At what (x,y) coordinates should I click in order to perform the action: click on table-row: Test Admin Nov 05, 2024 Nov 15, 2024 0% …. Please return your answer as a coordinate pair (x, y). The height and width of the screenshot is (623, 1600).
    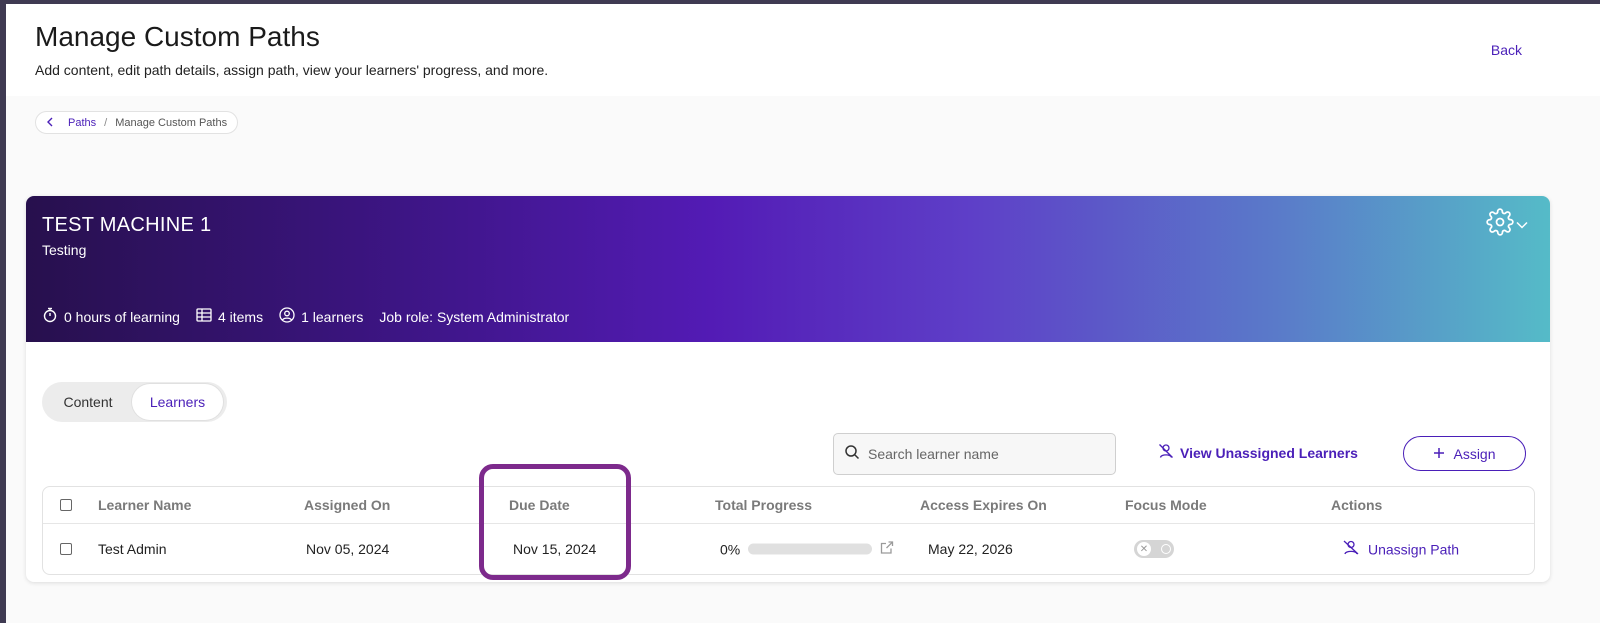
    Looking at the image, I should click on (788, 549).